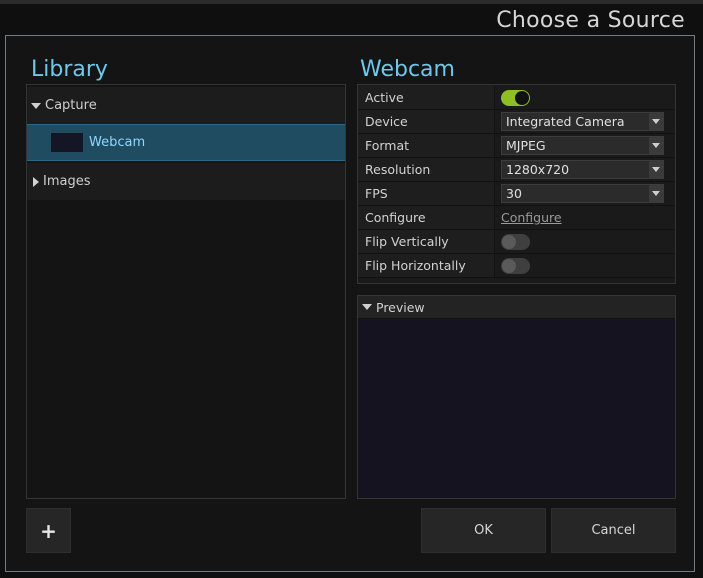 Image resolution: width=703 pixels, height=578 pixels. What do you see at coordinates (426, 97) in the screenshot?
I see `prop-label: Active` at bounding box center [426, 97].